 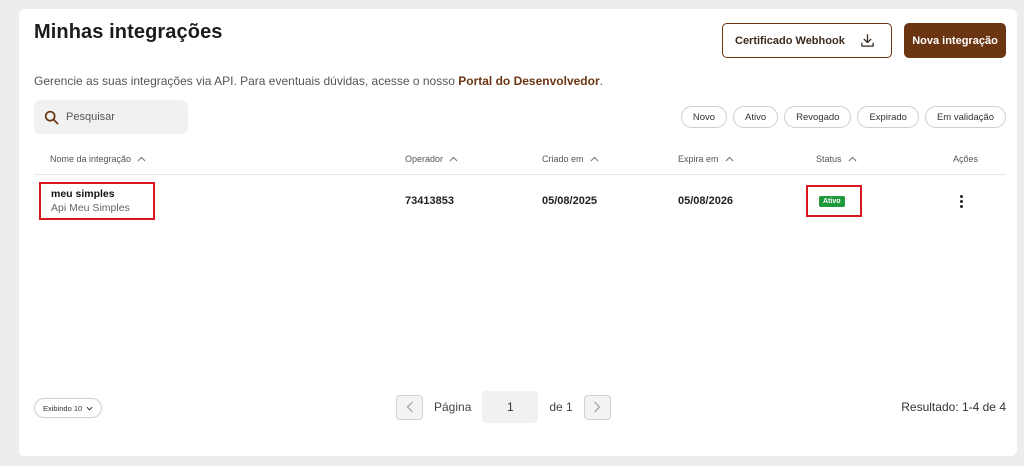 I want to click on column-header-expires: Expira em, so click(x=706, y=159).